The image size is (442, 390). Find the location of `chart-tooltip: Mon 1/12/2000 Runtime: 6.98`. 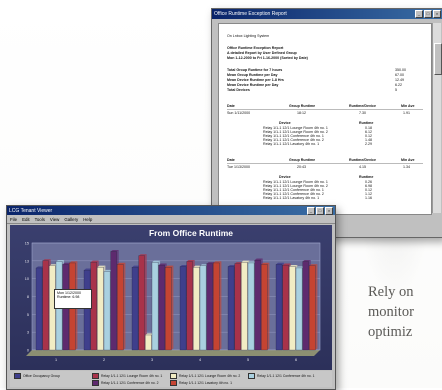

chart-tooltip: Mon 1/12/2000 Runtime: 6.98 is located at coordinates (73, 299).